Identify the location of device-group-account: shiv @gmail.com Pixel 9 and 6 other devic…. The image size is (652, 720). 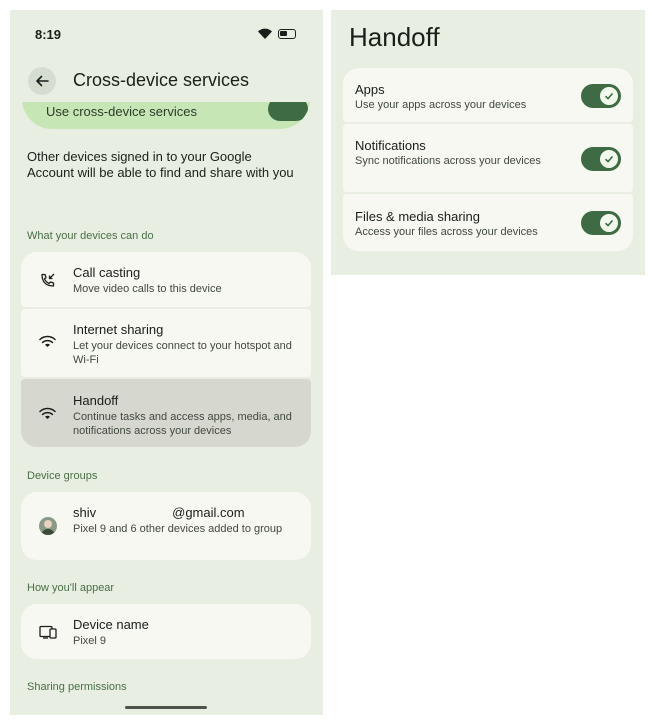
(166, 526).